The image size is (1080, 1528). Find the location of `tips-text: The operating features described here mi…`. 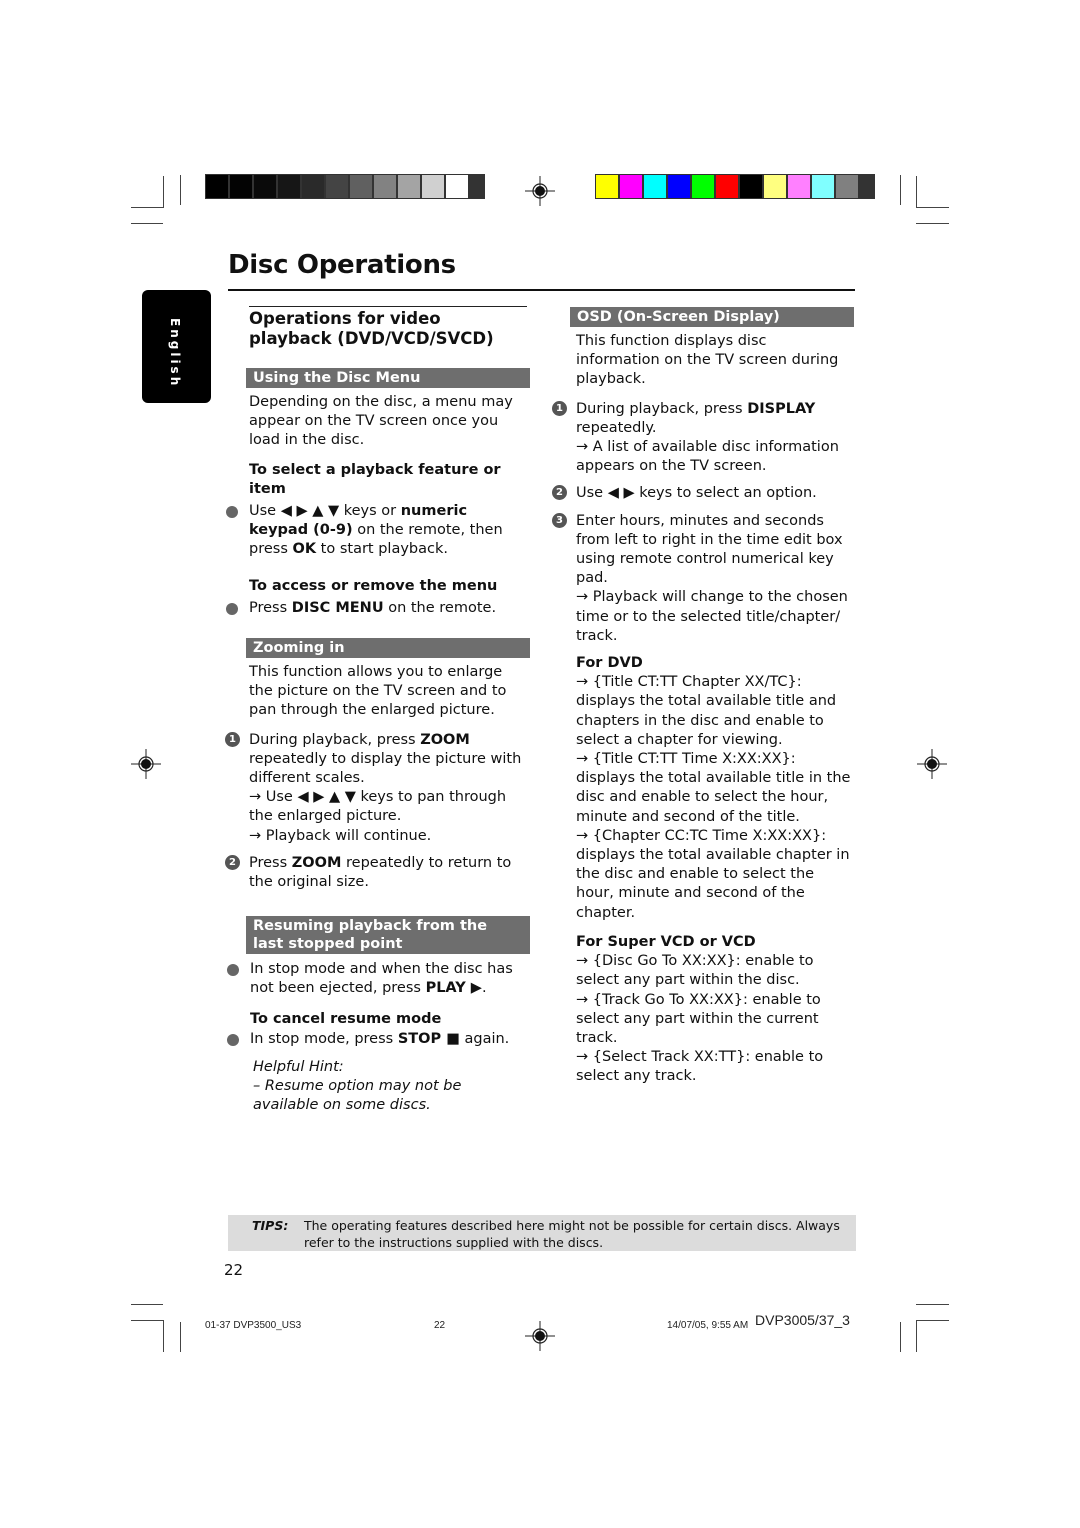

tips-text: The operating features described here mi… is located at coordinates (572, 1234).